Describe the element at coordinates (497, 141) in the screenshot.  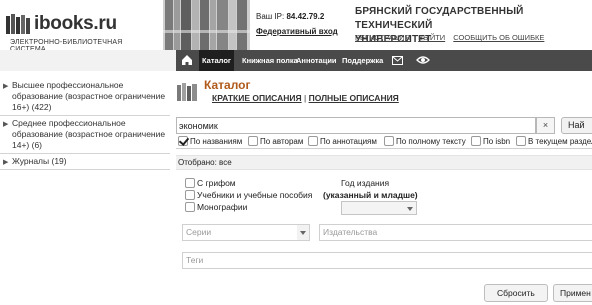
I see `filter-label: По isbn` at that location.